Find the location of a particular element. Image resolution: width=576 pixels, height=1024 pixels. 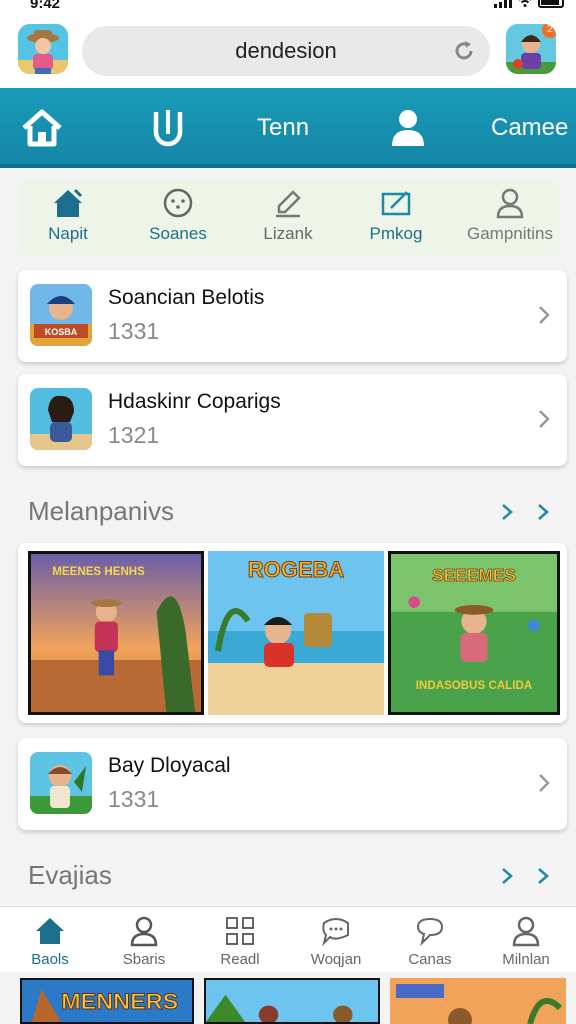

list-item: Bay Dloyacal 1331 is located at coordinates (292, 784).